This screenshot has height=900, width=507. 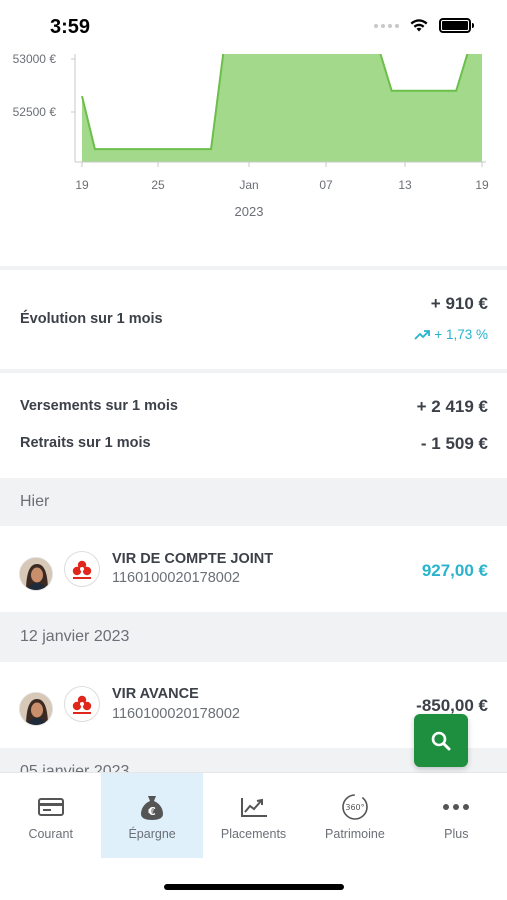 I want to click on section-header-12-janvier: 12 janvier 2023, so click(x=253, y=637).